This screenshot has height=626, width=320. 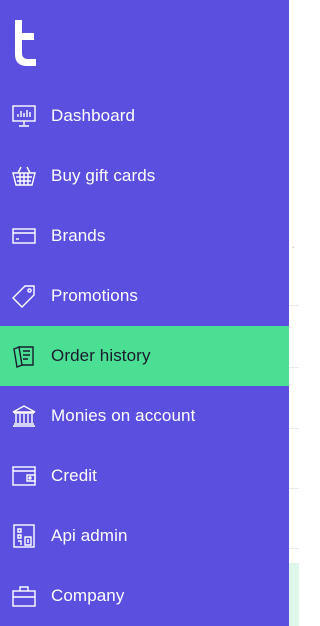 I want to click on sidebar-item-company: Company, so click(x=144, y=596).